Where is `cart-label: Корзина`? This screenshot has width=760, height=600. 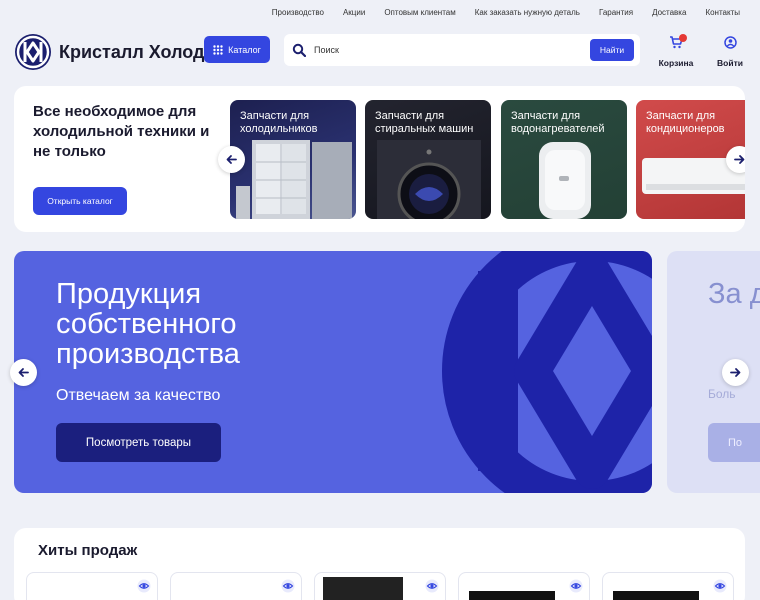
cart-label: Корзина is located at coordinates (676, 63).